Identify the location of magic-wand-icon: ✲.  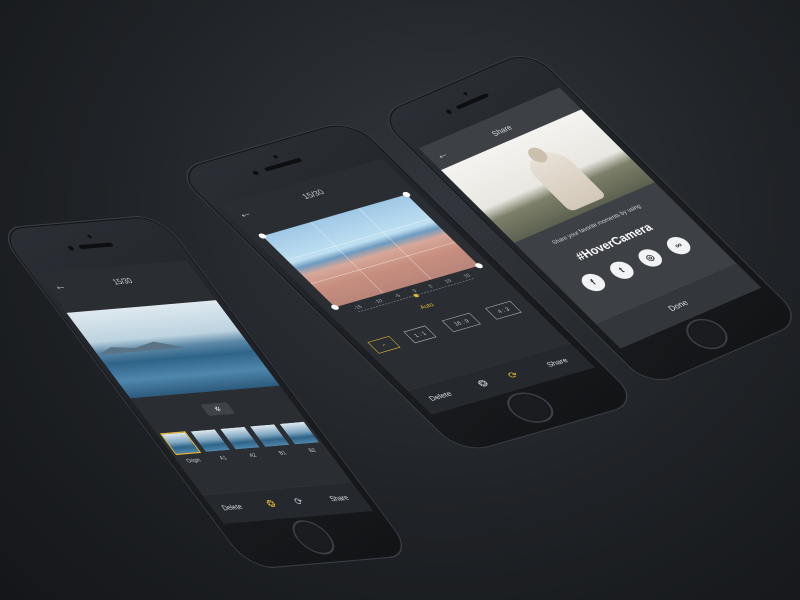
(218, 409).